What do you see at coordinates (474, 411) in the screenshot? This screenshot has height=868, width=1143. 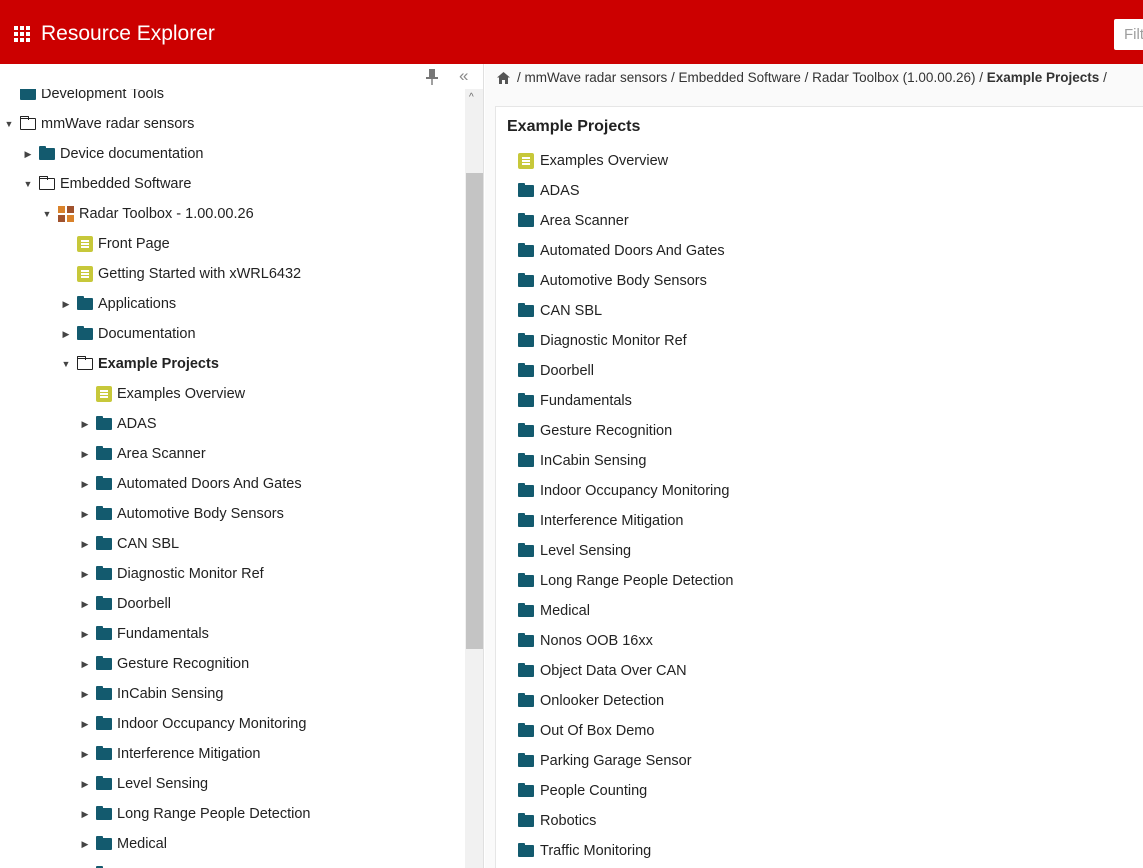 I see `scroll-thumb` at bounding box center [474, 411].